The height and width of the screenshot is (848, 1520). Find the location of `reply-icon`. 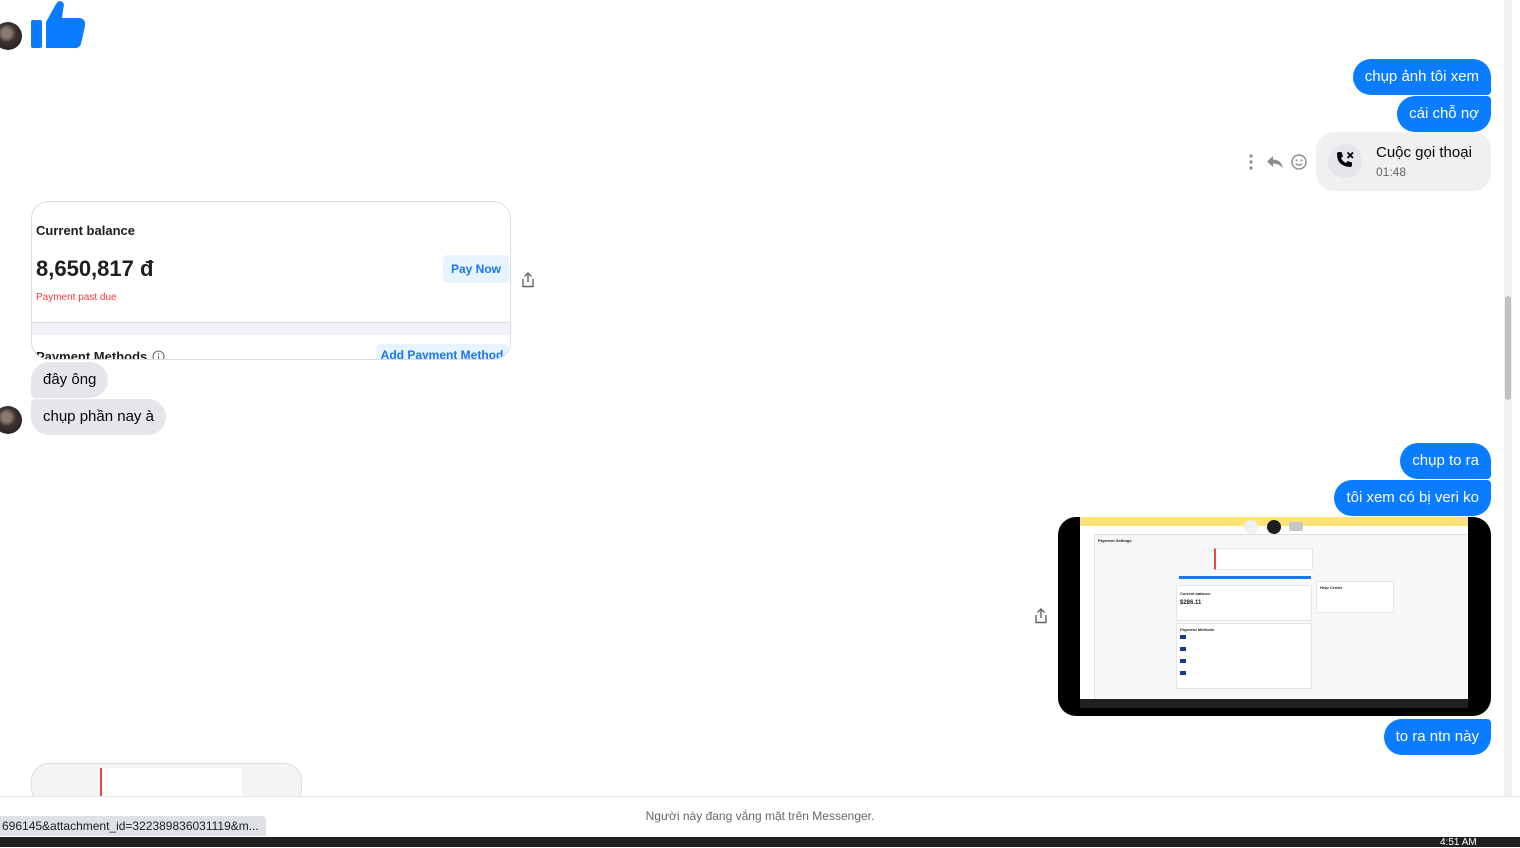

reply-icon is located at coordinates (1275, 162).